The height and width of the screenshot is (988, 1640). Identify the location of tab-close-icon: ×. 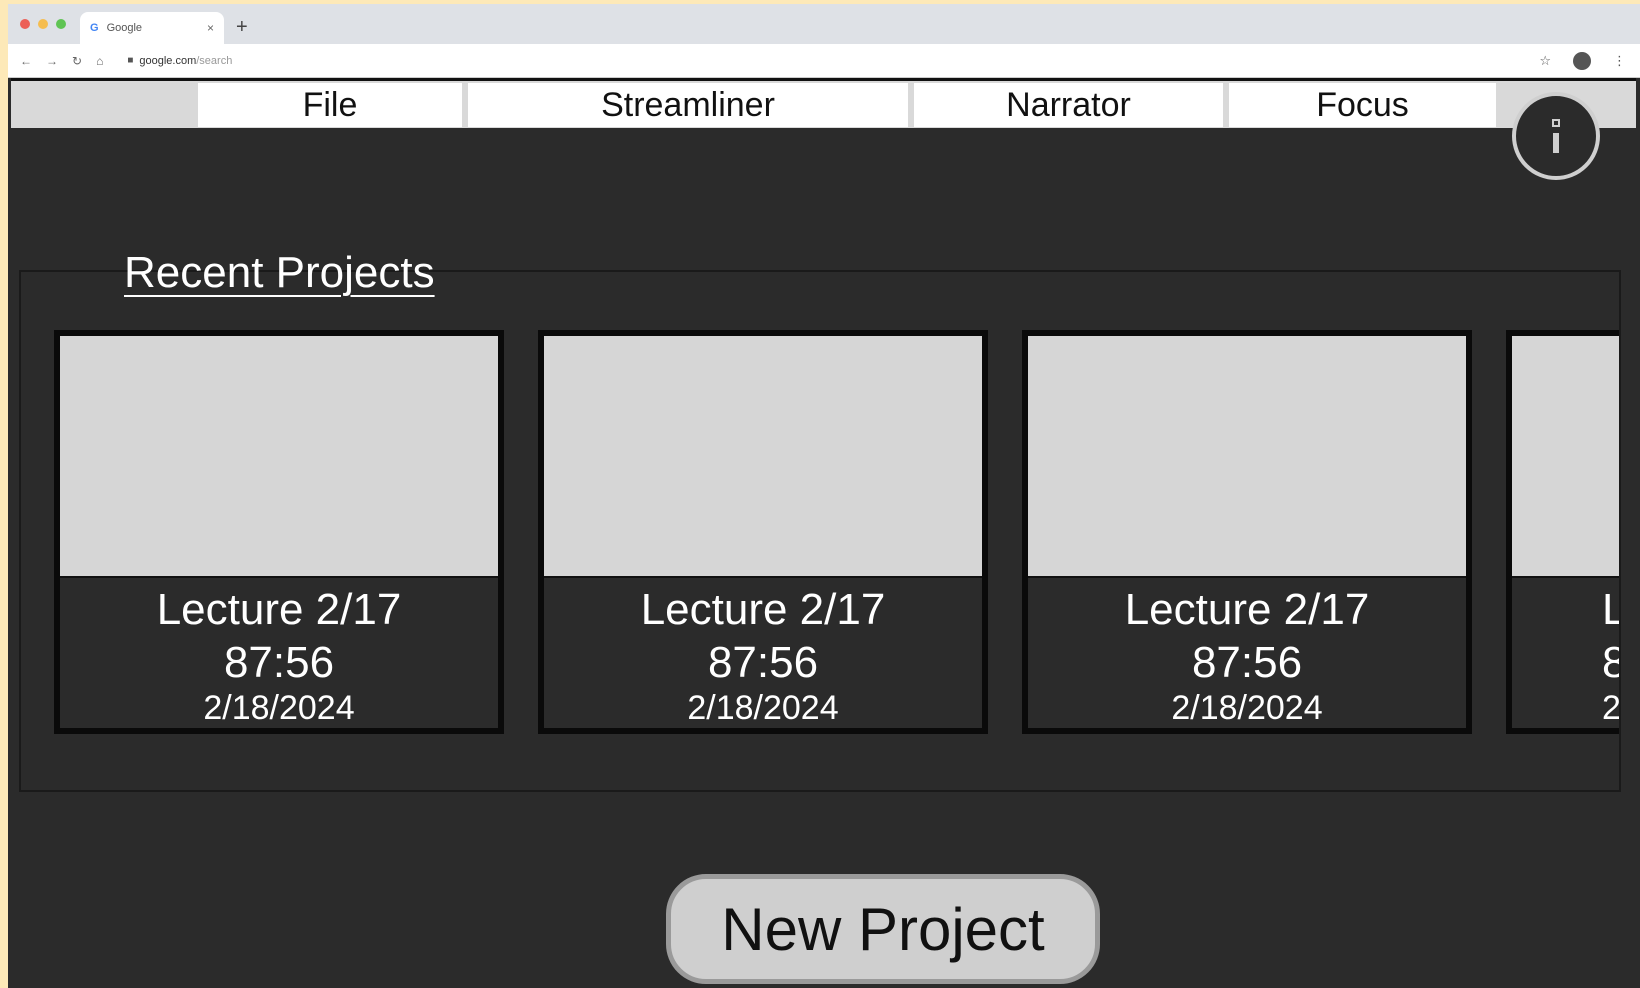
(210, 28).